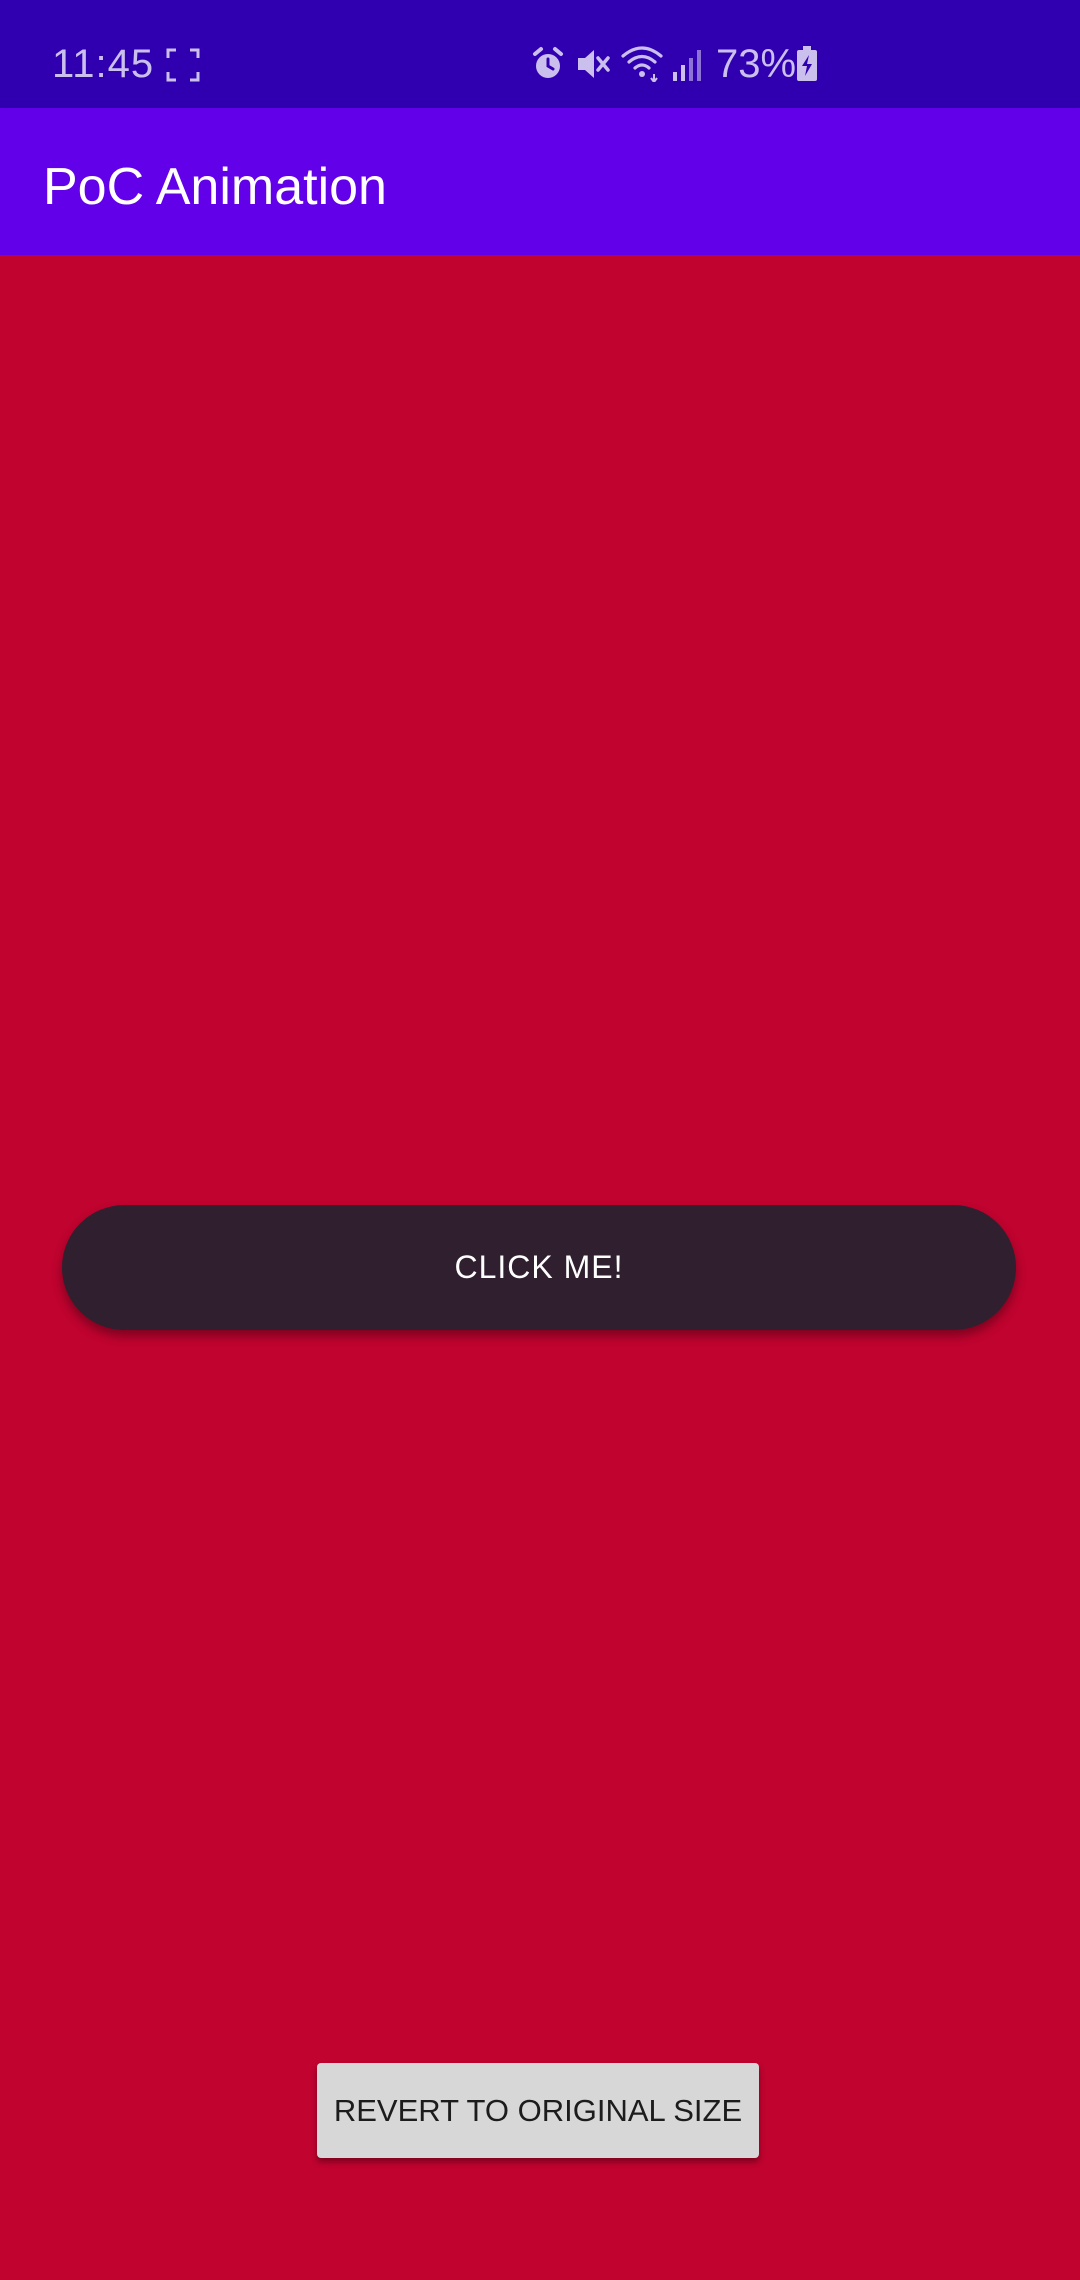 The image size is (1080, 2280). I want to click on status-bar: 11:45 73%, so click(540, 54).